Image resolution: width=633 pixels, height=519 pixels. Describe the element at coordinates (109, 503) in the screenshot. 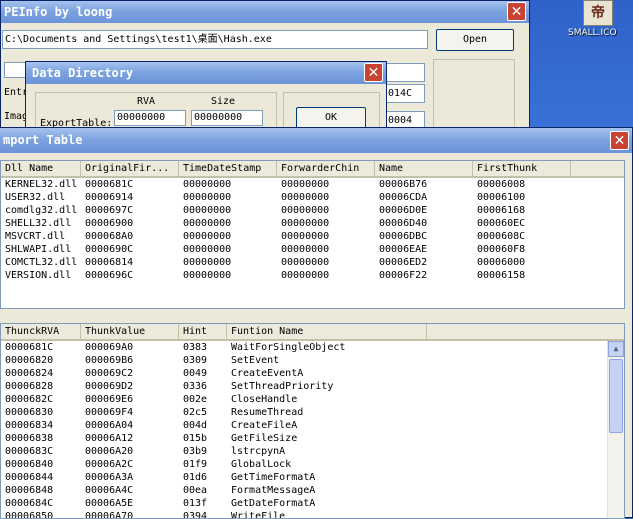

I see `function-cell: 00006A5E` at that location.